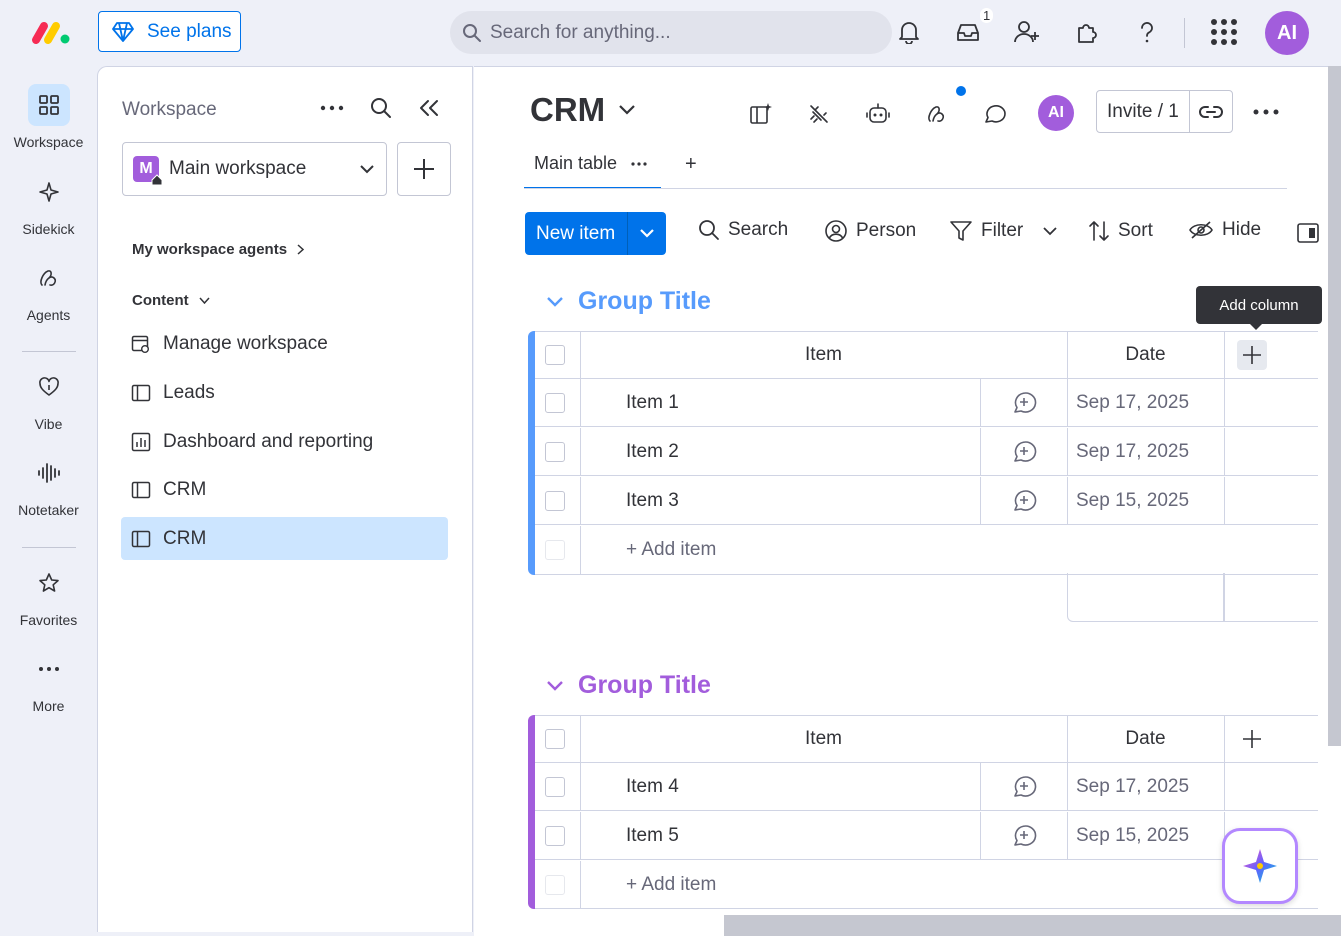 The height and width of the screenshot is (936, 1341). What do you see at coordinates (652, 402) in the screenshot?
I see `item-name: Item 1` at bounding box center [652, 402].